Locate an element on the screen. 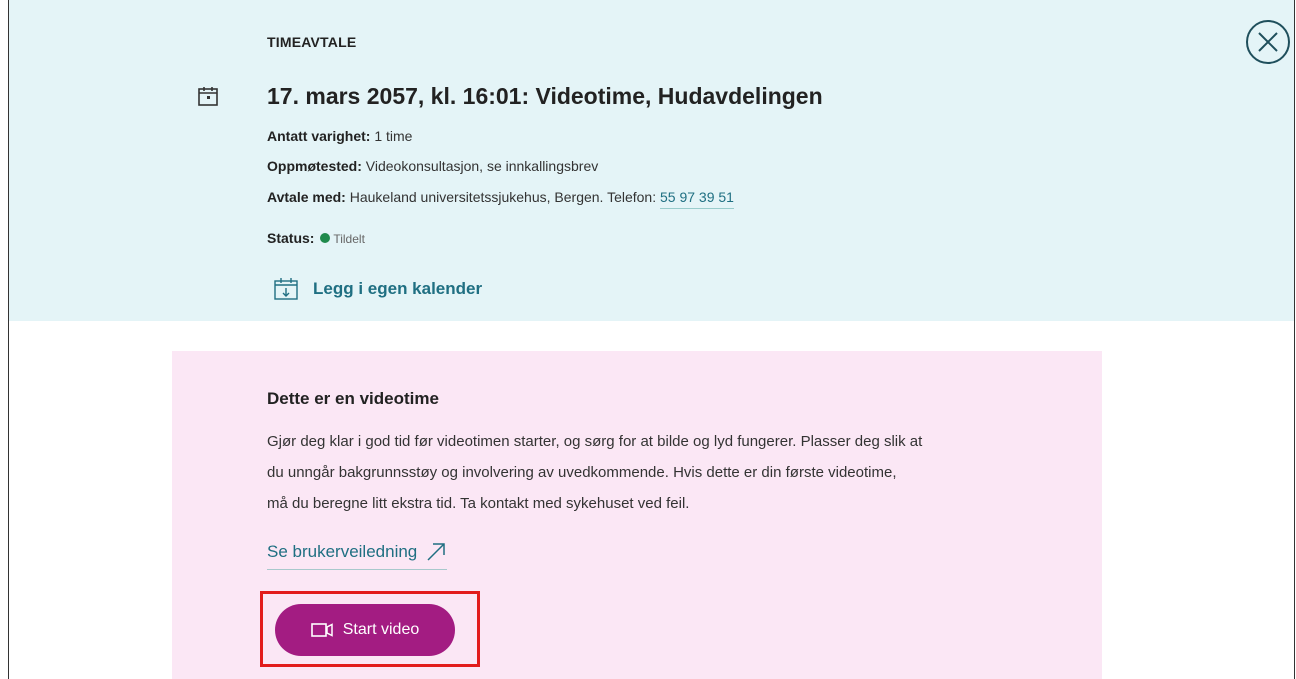  duration-value: 1 time is located at coordinates (393, 136).